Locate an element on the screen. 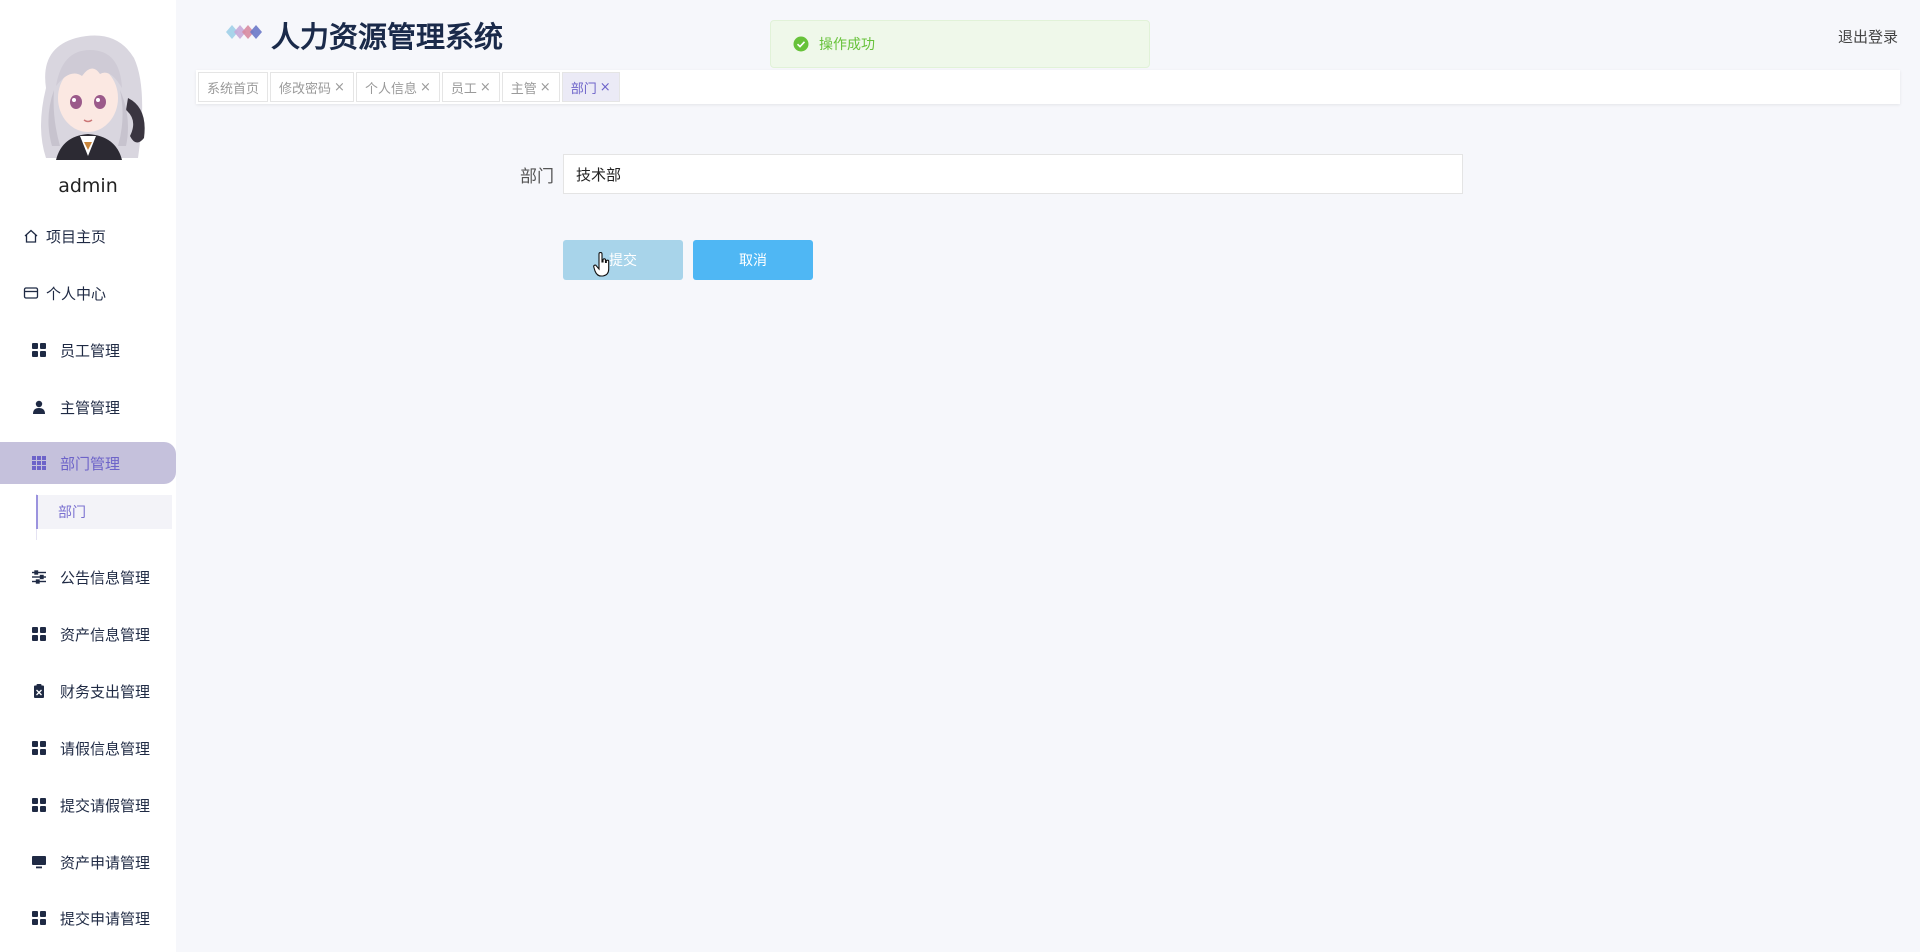 The image size is (1920, 952). sidebar-item-asset-info: 资产信息管理 is located at coordinates (88, 634).